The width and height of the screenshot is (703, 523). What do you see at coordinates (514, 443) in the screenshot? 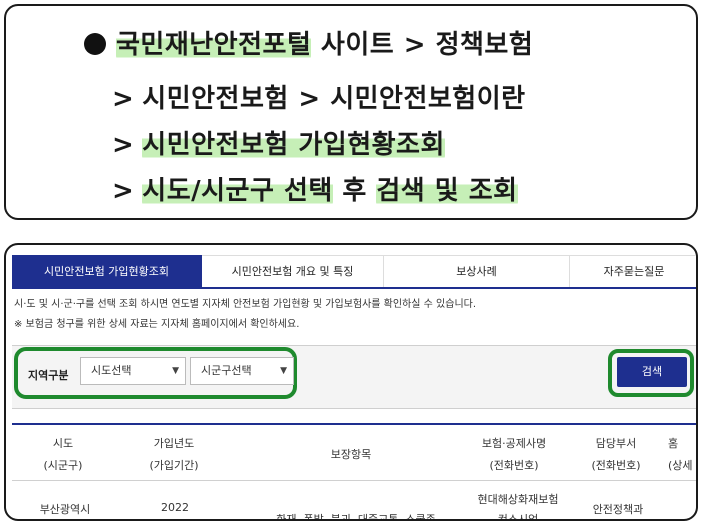
I see `header-label: 보험·공제사명` at bounding box center [514, 443].